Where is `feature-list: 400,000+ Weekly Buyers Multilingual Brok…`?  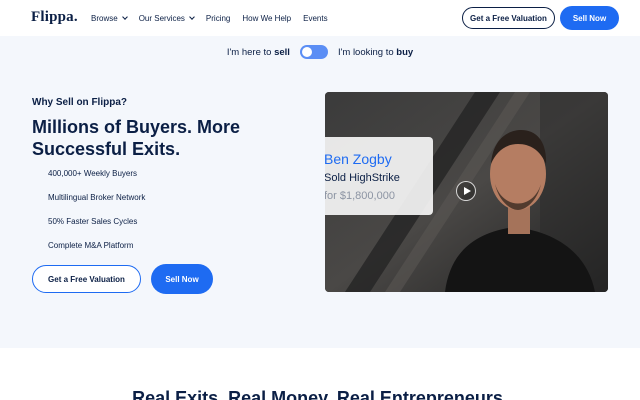 feature-list: 400,000+ Weekly Buyers Multilingual Brok… is located at coordinates (96, 217).